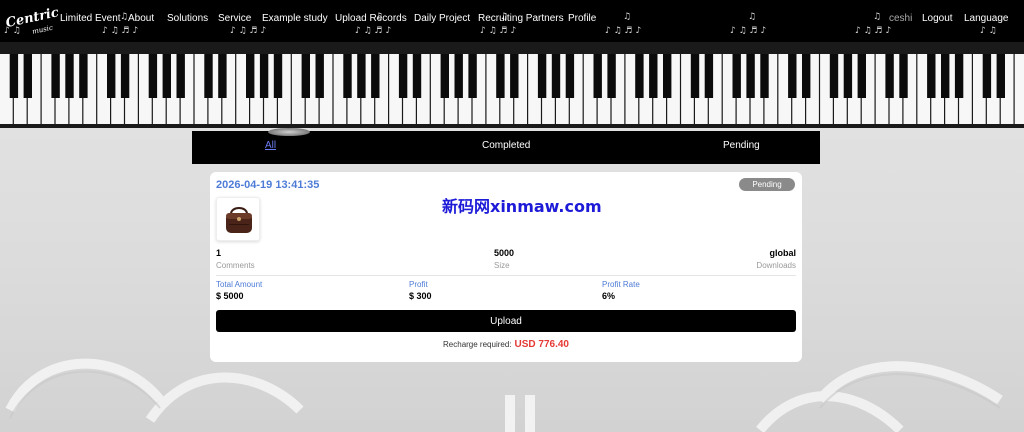  Describe the element at coordinates (187, 18) in the screenshot. I see `nav-solutions: Solutions` at that location.